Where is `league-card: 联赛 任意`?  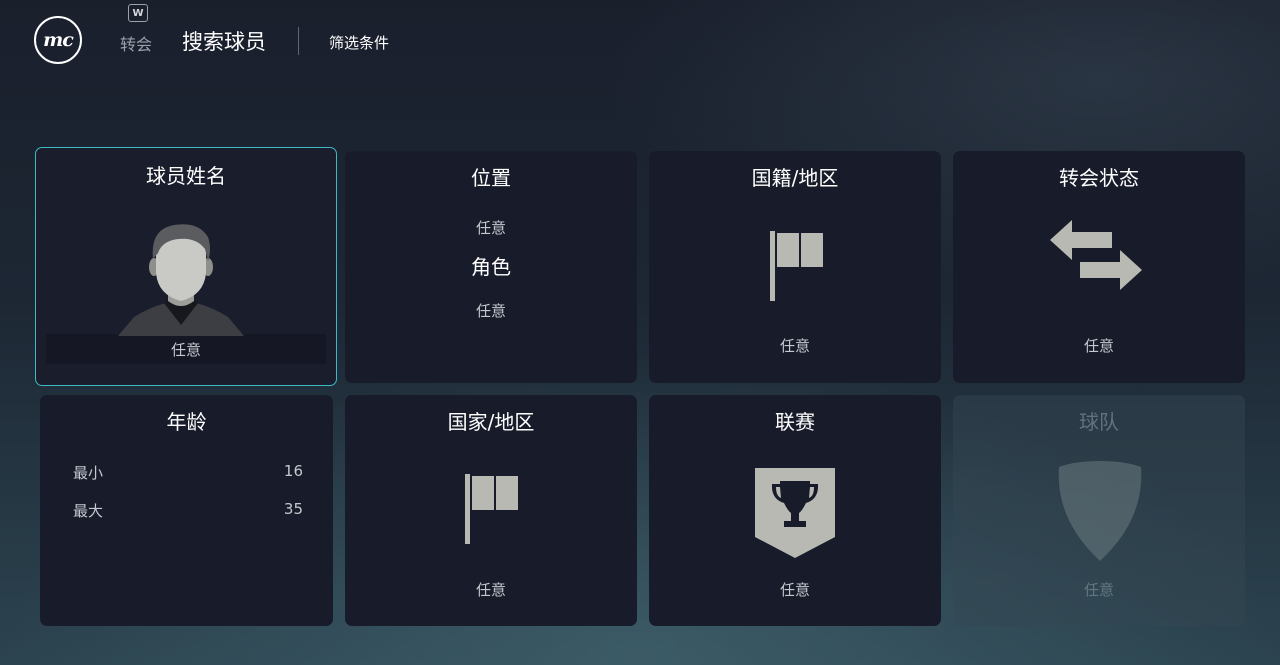
league-card: 联赛 任意 is located at coordinates (795, 510).